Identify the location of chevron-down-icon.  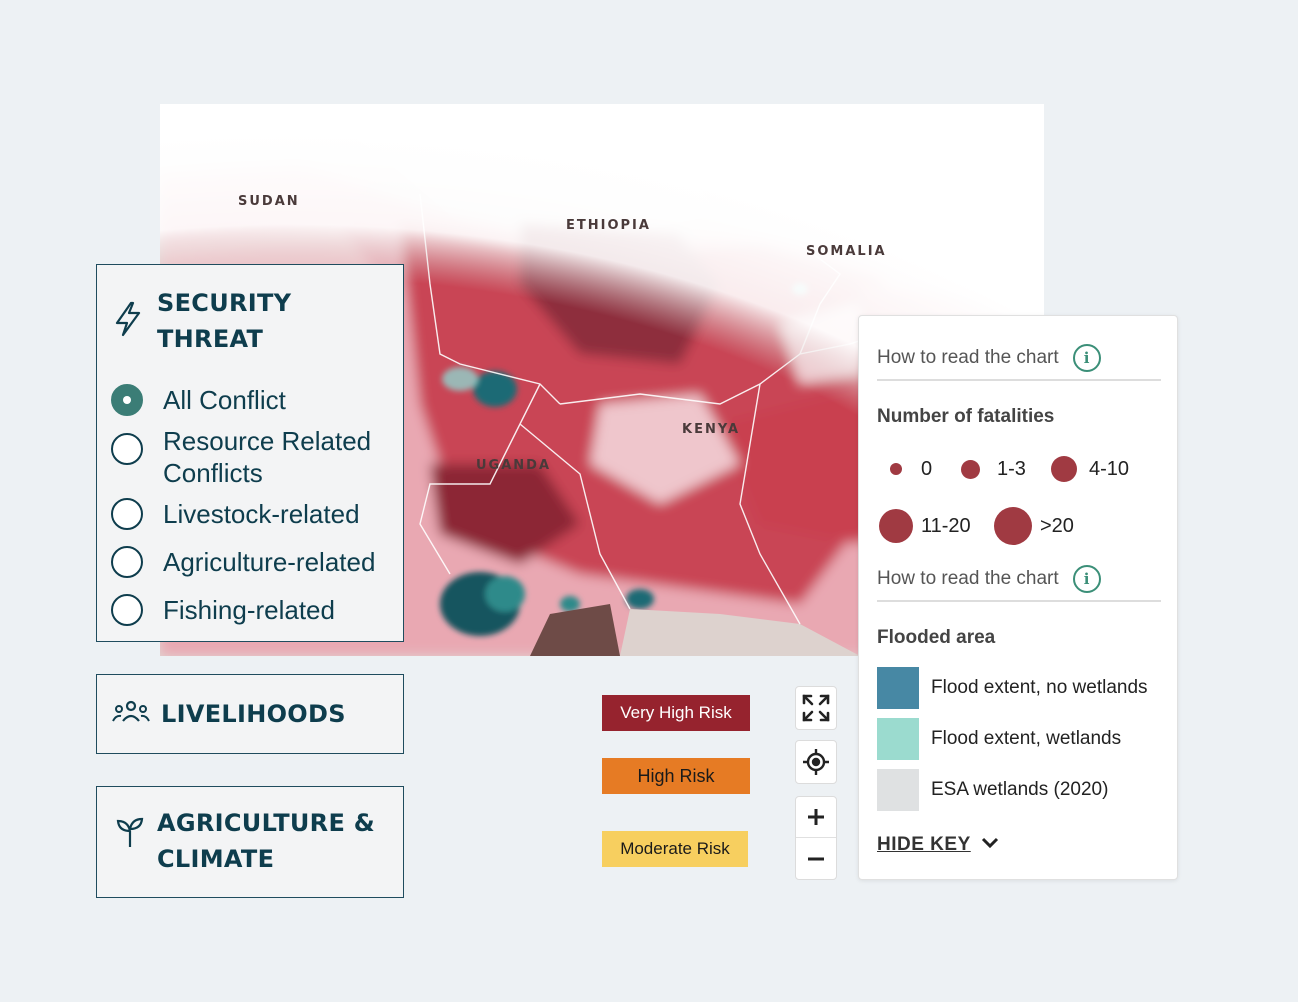
(990, 845).